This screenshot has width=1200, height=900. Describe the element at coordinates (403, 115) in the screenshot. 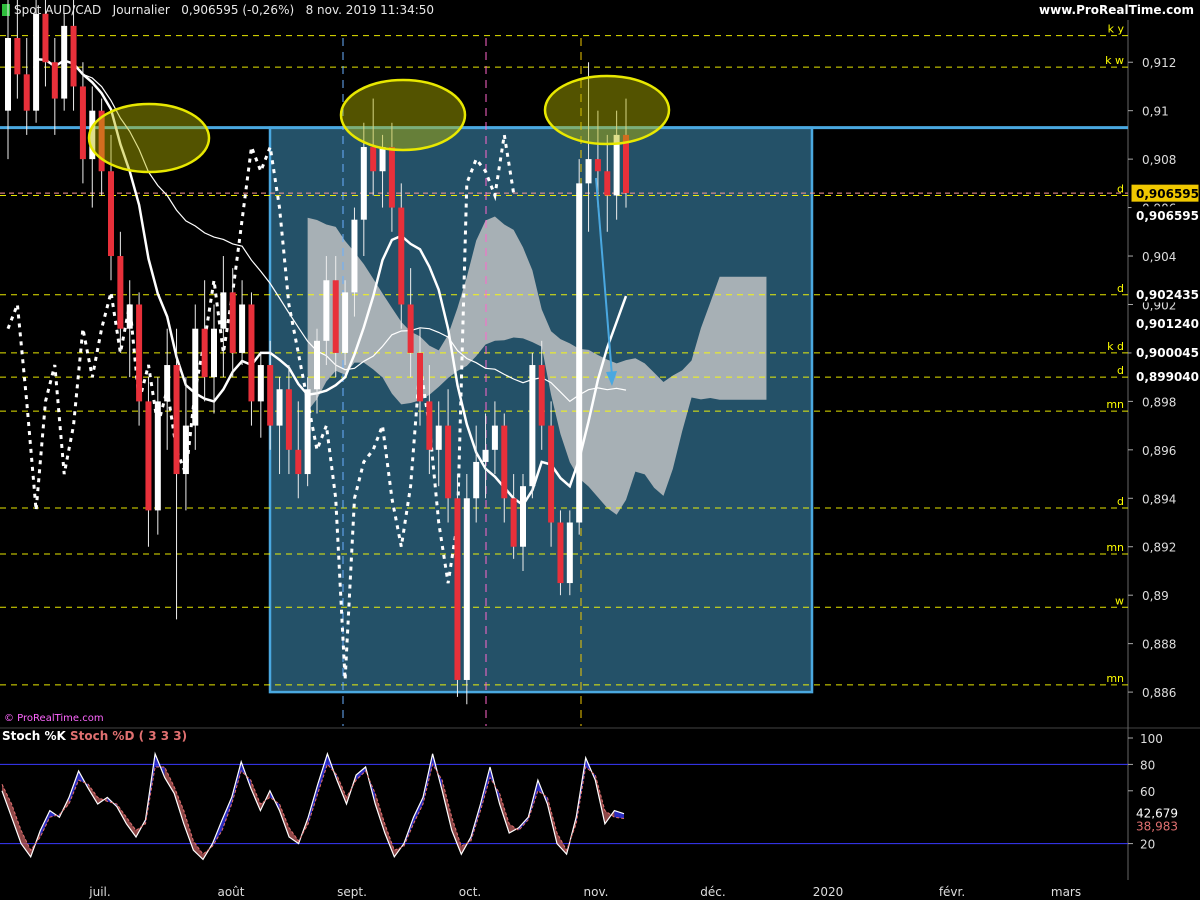

I see `highlight-ellipse` at that location.